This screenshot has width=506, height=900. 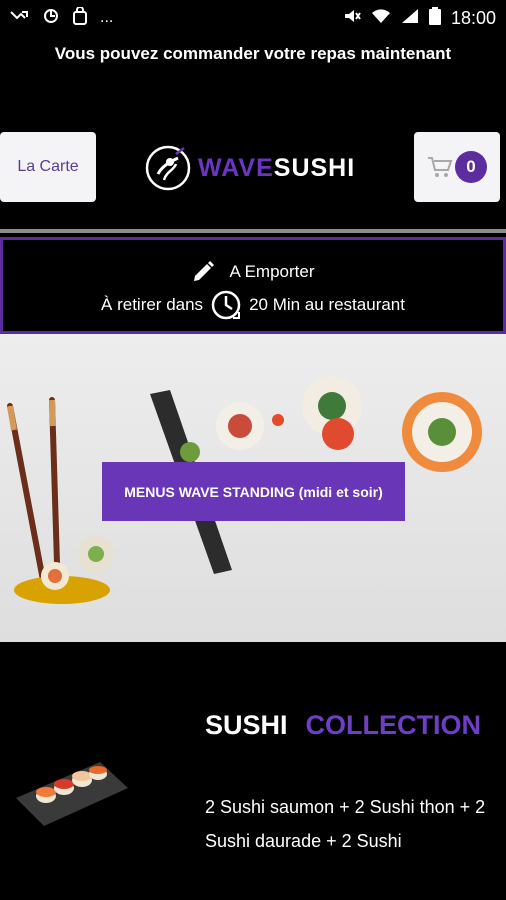 What do you see at coordinates (440, 167) in the screenshot?
I see `cart-icon` at bounding box center [440, 167].